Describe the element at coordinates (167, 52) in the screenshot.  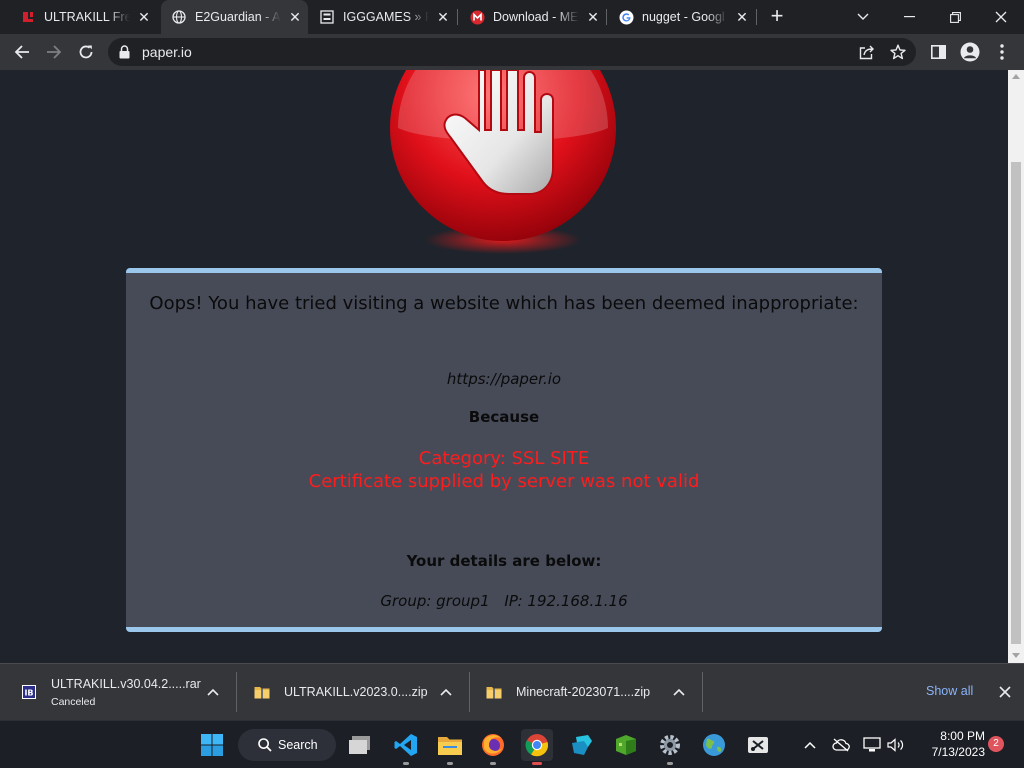
I see `address-url: paper.io` at that location.